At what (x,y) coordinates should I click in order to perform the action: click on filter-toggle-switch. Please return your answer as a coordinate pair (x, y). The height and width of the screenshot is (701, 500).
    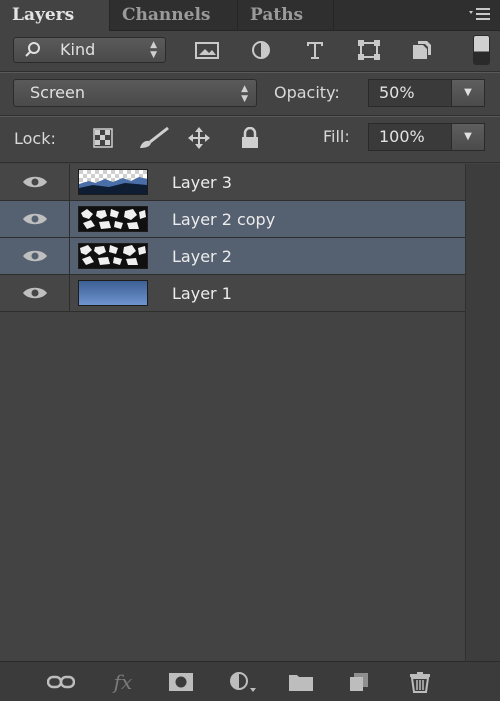
    Looking at the image, I should click on (481, 50).